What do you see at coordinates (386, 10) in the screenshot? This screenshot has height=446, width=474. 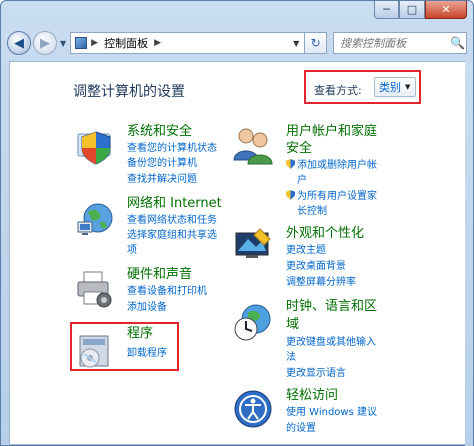 I see `minimize-button: ─` at bounding box center [386, 10].